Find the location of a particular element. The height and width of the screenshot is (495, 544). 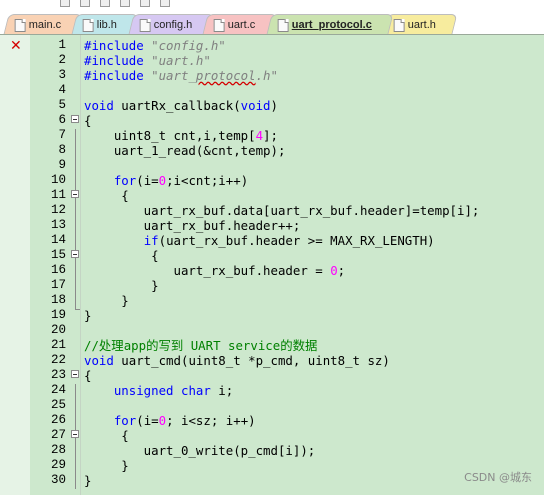

code-text: ;i<cnt;i++) is located at coordinates (207, 180).